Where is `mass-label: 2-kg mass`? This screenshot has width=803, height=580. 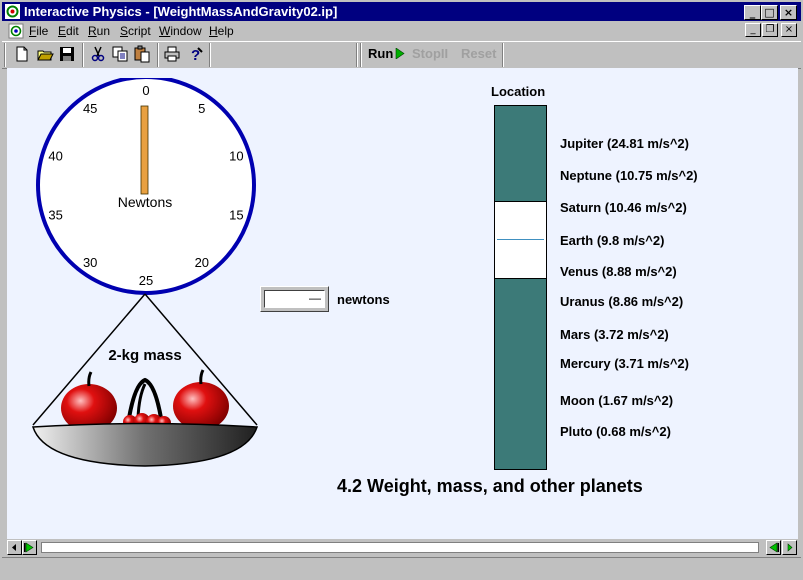
mass-label: 2-kg mass is located at coordinates (144, 355).